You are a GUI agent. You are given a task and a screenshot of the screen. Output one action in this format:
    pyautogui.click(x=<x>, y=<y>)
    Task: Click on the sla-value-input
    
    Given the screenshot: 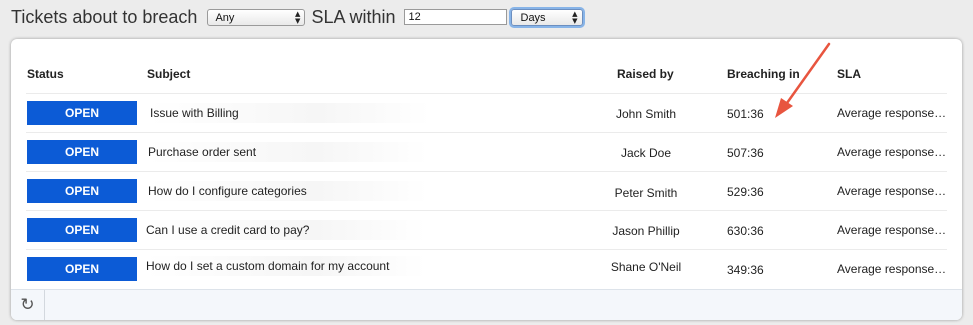 What is the action you would take?
    pyautogui.click(x=455, y=17)
    